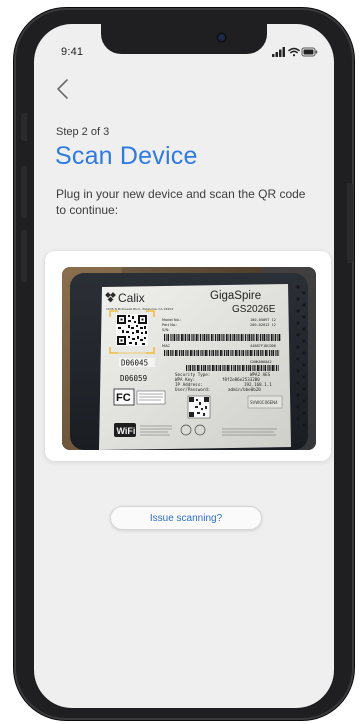  What do you see at coordinates (133, 378) in the screenshot?
I see `secondary-code: D06059` at bounding box center [133, 378].